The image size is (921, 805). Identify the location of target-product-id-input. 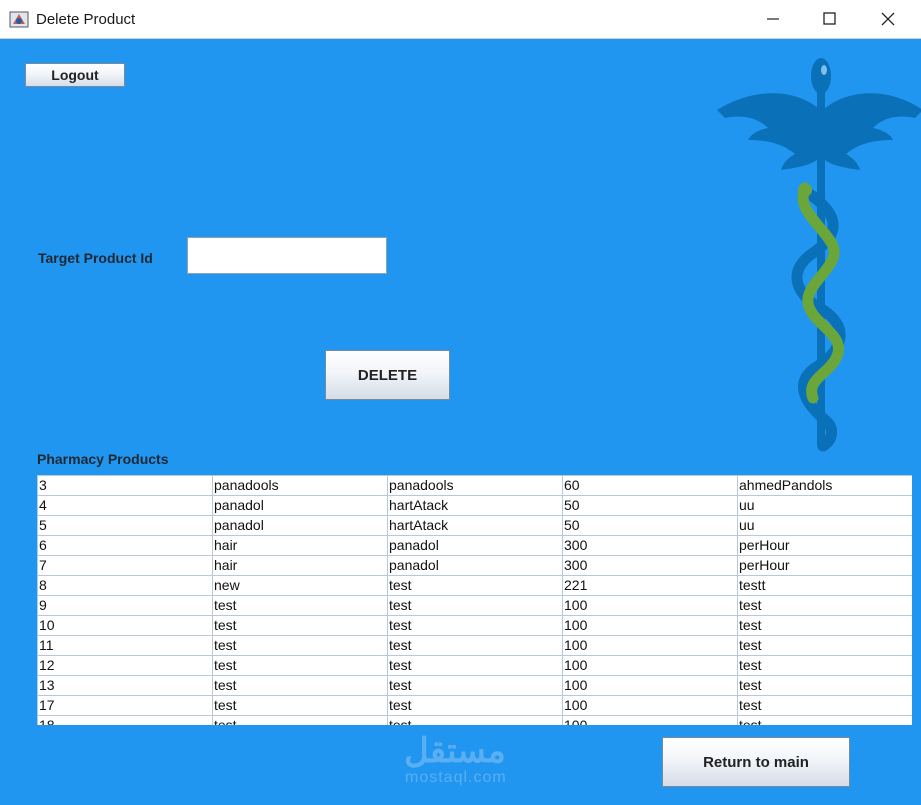
(287, 255).